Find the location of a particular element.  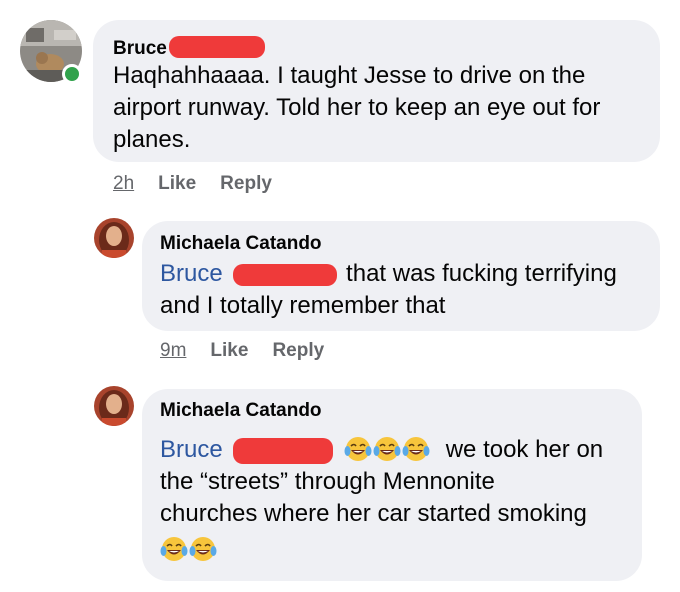

online-status-indicator is located at coordinates (72, 74).